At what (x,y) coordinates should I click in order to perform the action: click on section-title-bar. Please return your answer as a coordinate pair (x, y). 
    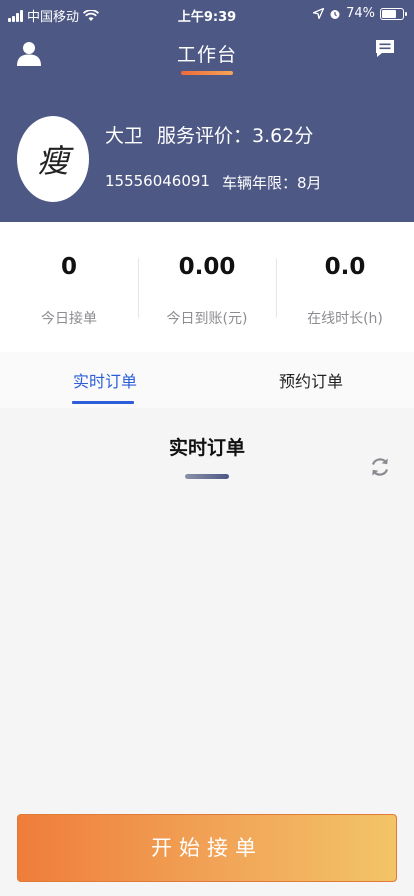
    Looking at the image, I should click on (207, 476).